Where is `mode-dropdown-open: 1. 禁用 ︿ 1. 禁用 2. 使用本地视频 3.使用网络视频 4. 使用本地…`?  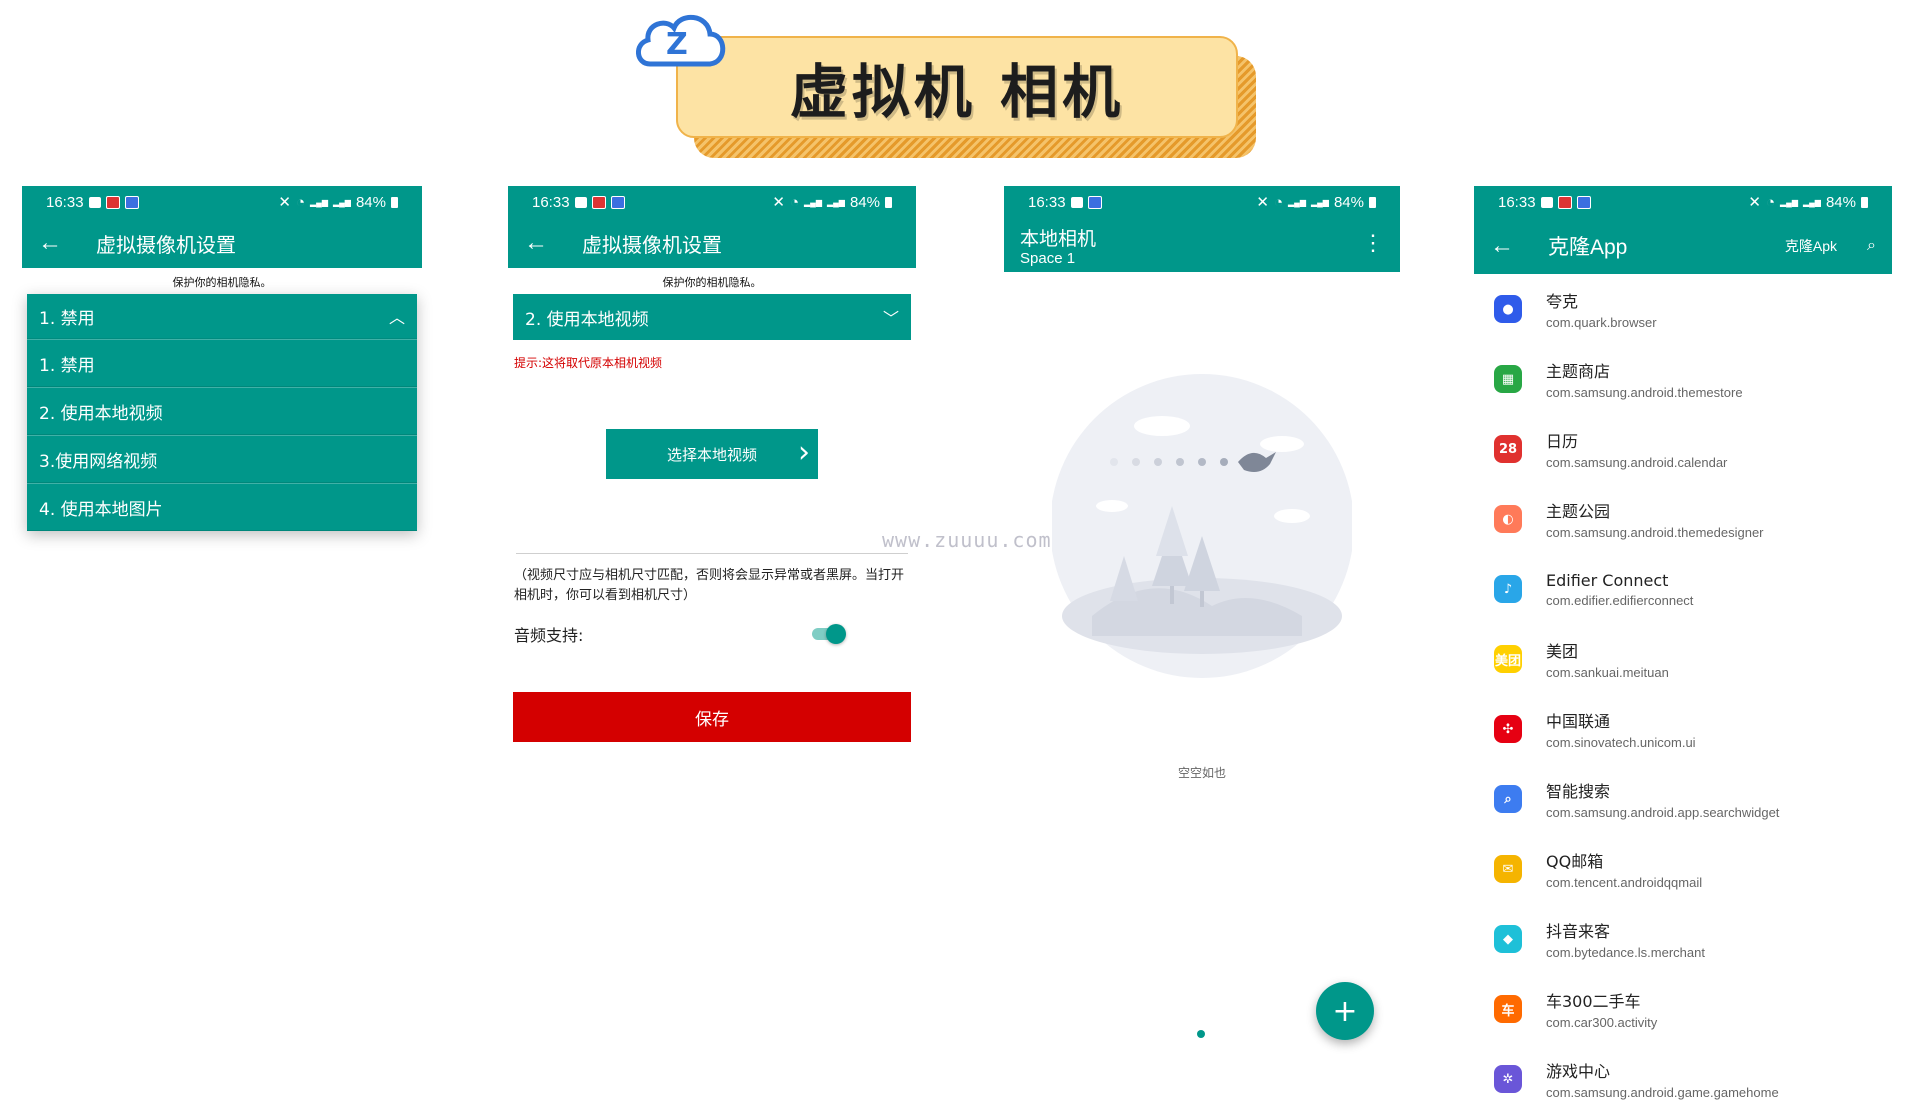 mode-dropdown-open: 1. 禁用 ︿ 1. 禁用 2. 使用本地视频 3.使用网络视频 4. 使用本地… is located at coordinates (222, 412).